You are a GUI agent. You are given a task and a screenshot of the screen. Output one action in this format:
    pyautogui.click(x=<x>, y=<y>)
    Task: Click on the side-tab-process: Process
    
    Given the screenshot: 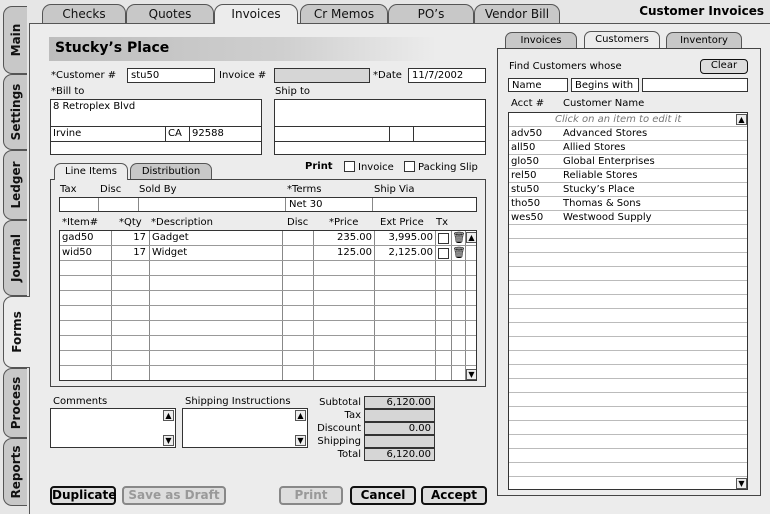 What is the action you would take?
    pyautogui.click(x=15, y=403)
    